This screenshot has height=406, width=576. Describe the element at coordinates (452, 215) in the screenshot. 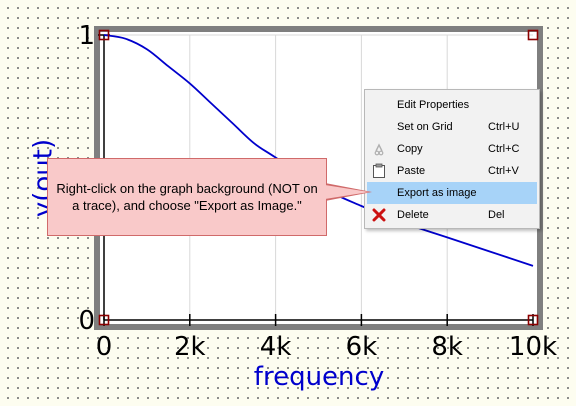

I see `menu-item-delete: Delete Del` at that location.